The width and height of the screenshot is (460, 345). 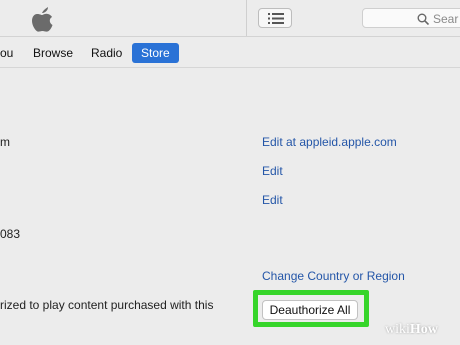 I want to click on titlebar-divider, so click(x=246, y=18).